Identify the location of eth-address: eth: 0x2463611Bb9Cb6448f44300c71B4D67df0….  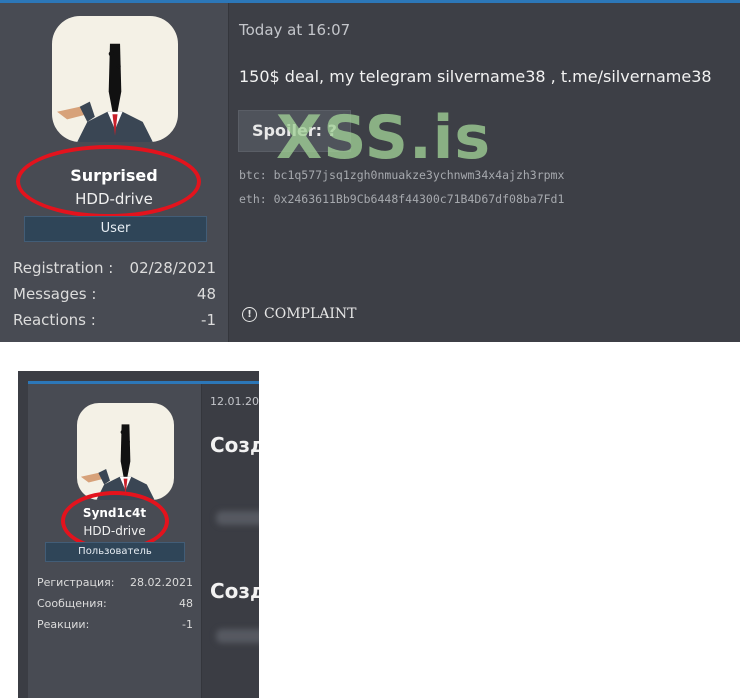
(402, 199).